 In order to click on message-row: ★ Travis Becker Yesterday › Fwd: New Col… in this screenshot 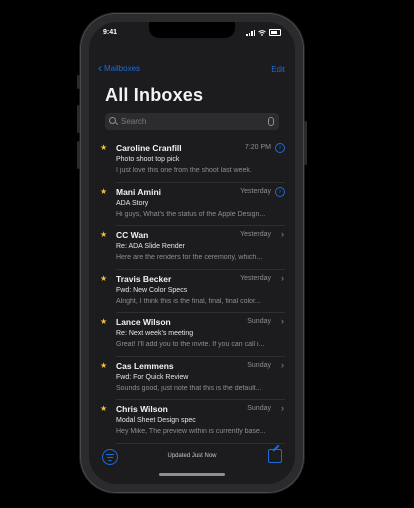, I will do `click(192, 292)`.